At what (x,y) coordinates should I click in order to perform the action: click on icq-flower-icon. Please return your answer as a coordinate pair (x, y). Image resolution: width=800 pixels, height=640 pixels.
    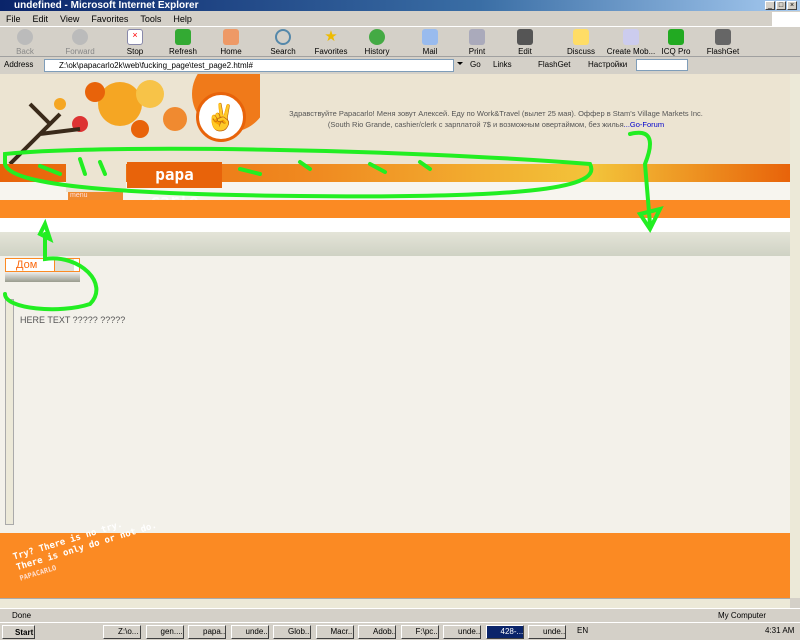
    Looking at the image, I should click on (676, 37).